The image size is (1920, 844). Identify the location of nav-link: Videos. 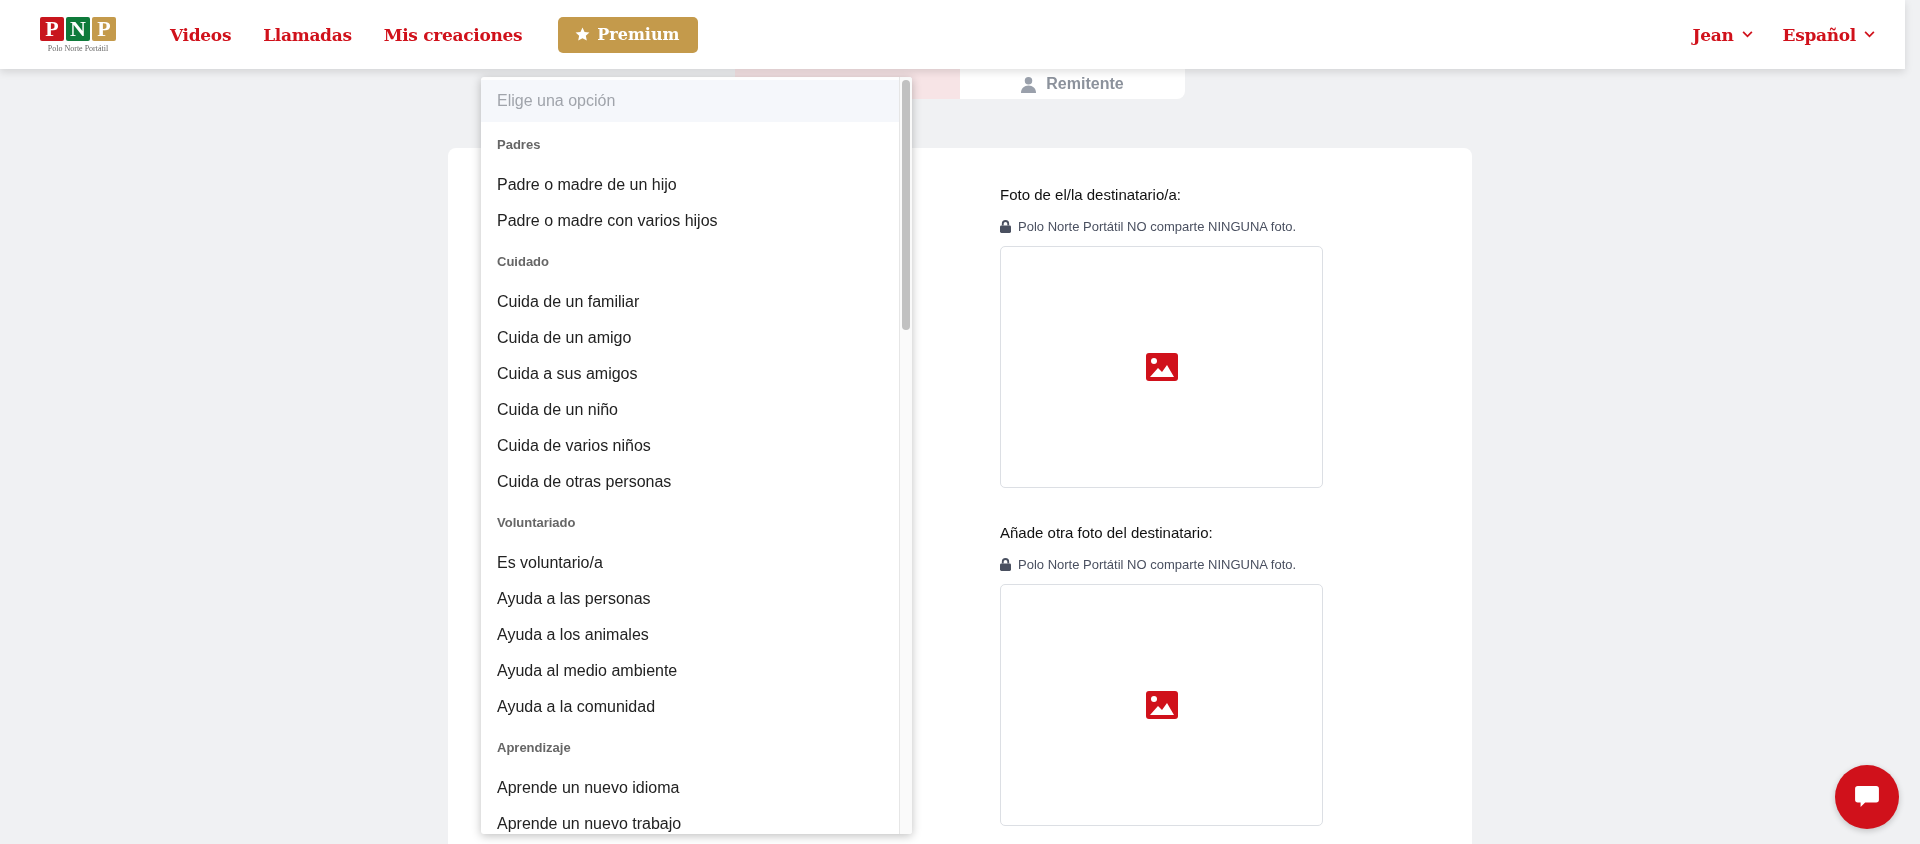
(201, 34).